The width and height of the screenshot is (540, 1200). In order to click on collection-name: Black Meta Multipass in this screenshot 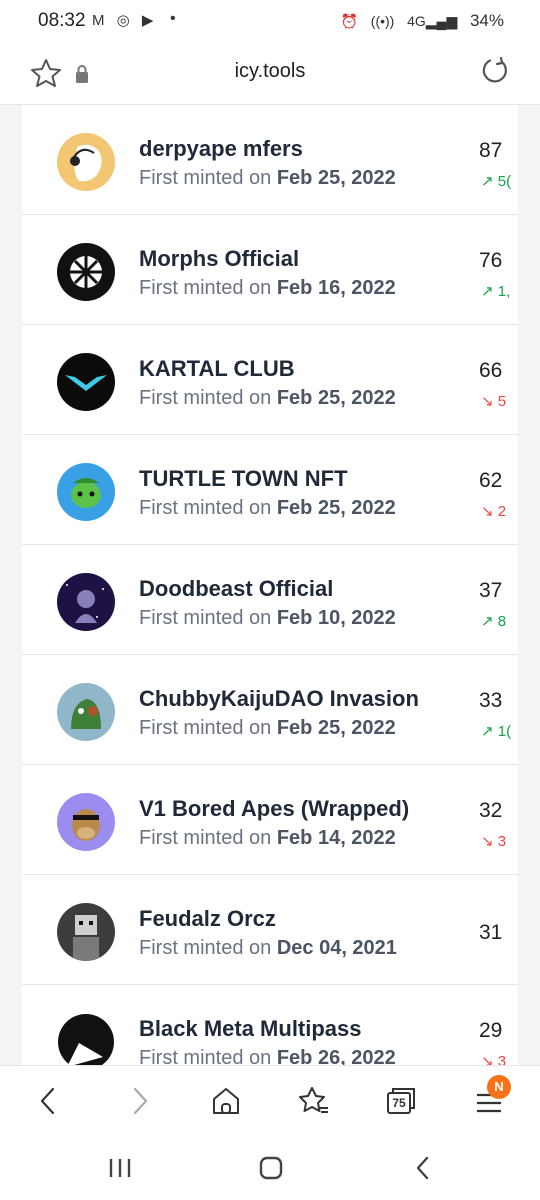, I will do `click(250, 1028)`.